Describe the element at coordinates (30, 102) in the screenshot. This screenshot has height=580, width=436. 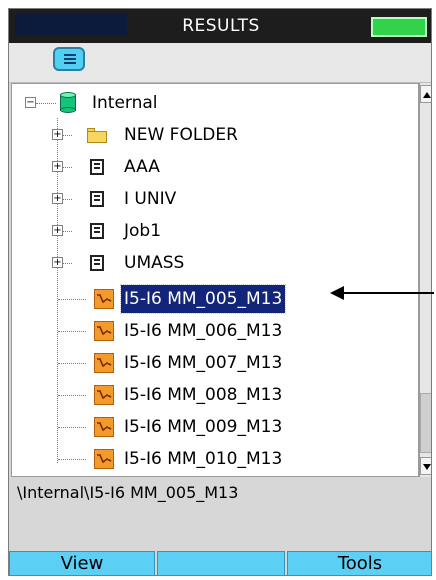
I see `collapse-icon: −` at that location.